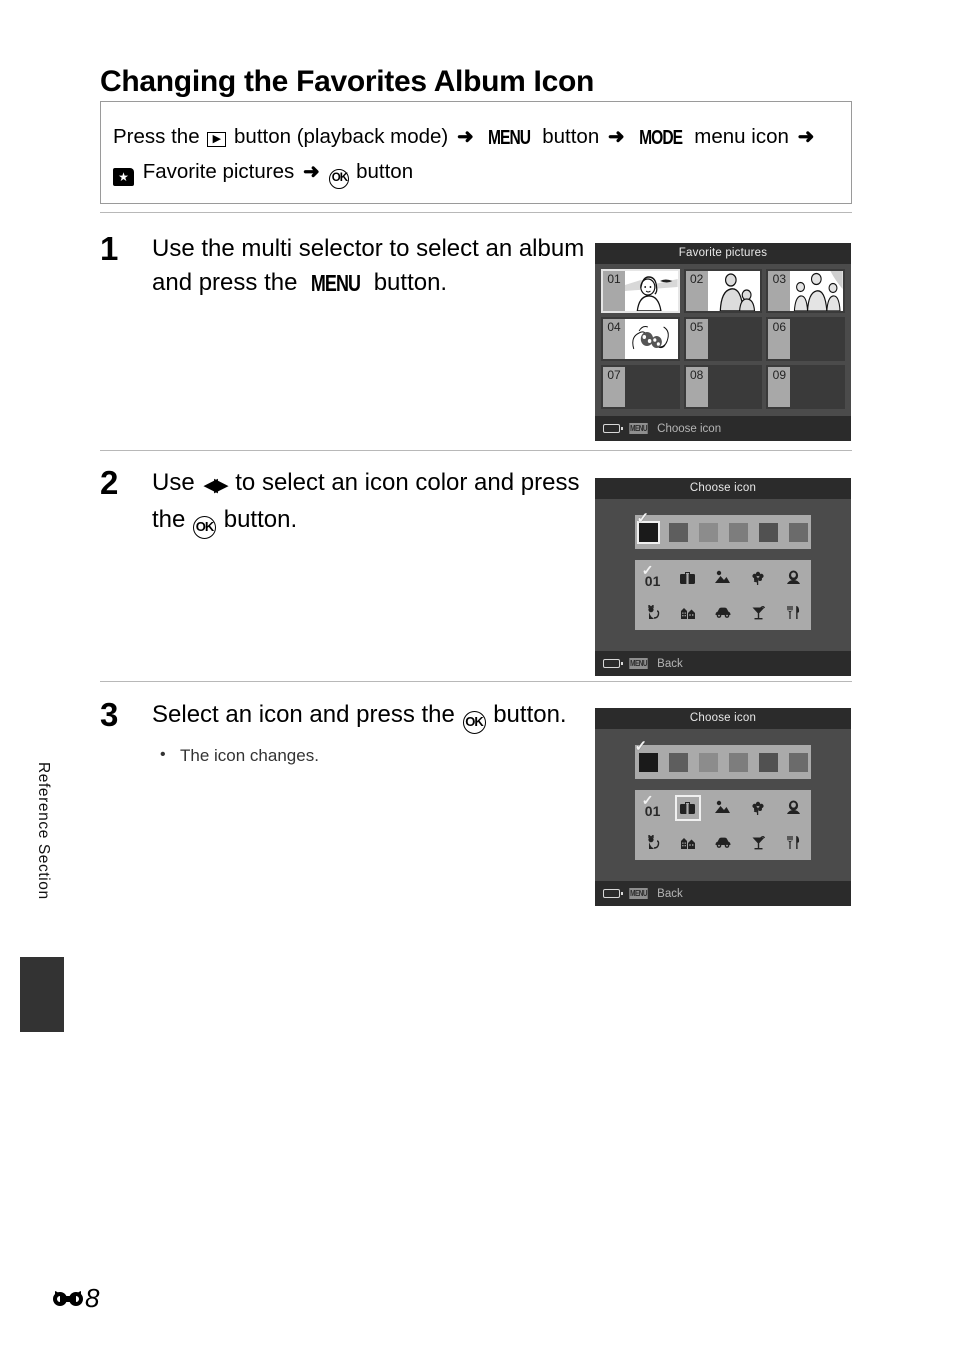 This screenshot has width=954, height=1345. I want to click on color-swatch-1-step3, so click(678, 762).